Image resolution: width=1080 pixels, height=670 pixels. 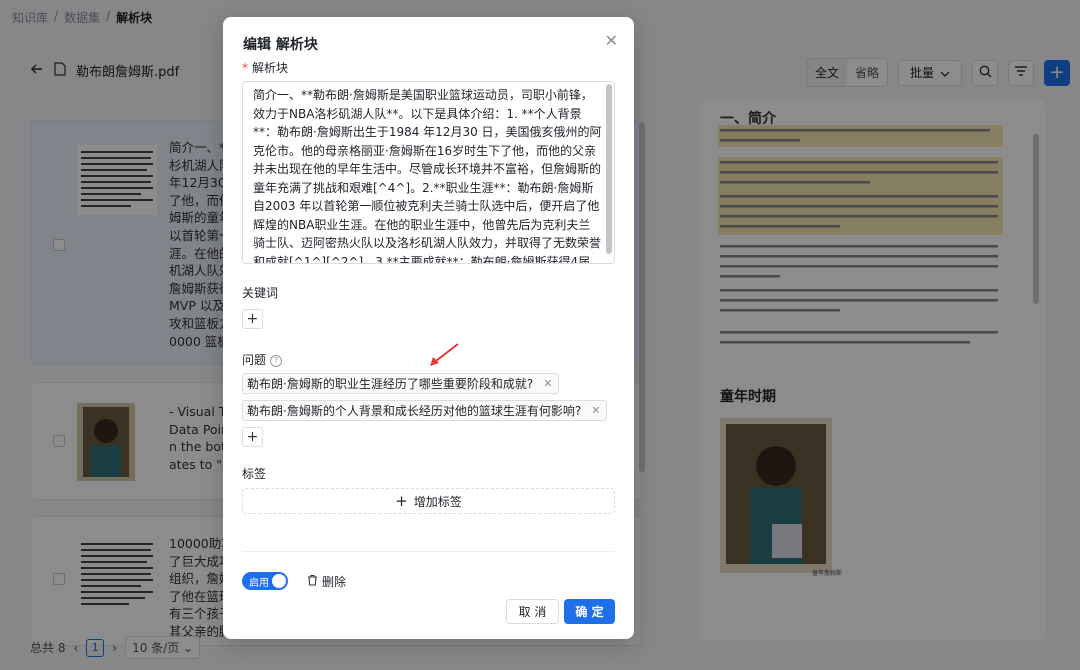 I want to click on cancel-button: 取 消, so click(x=532, y=611).